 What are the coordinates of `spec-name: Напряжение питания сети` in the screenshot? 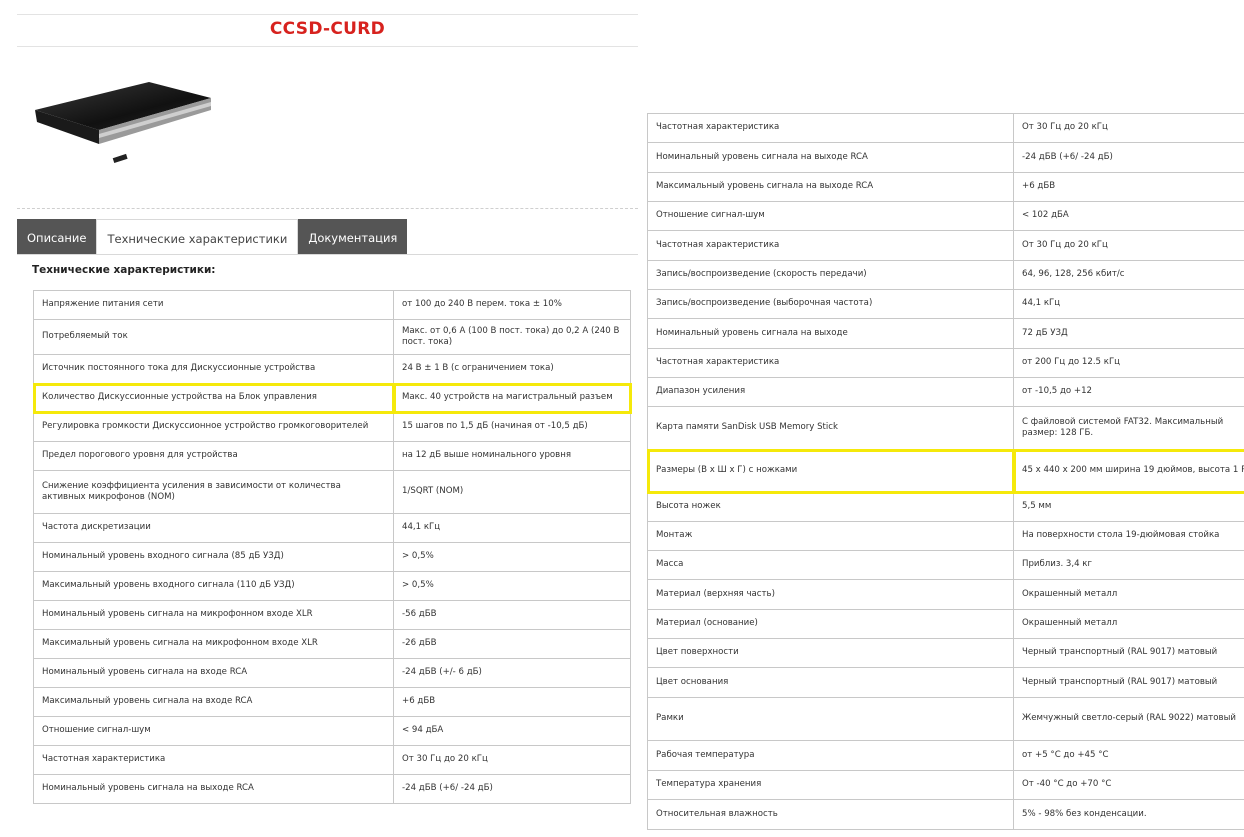 It's located at (213, 305).